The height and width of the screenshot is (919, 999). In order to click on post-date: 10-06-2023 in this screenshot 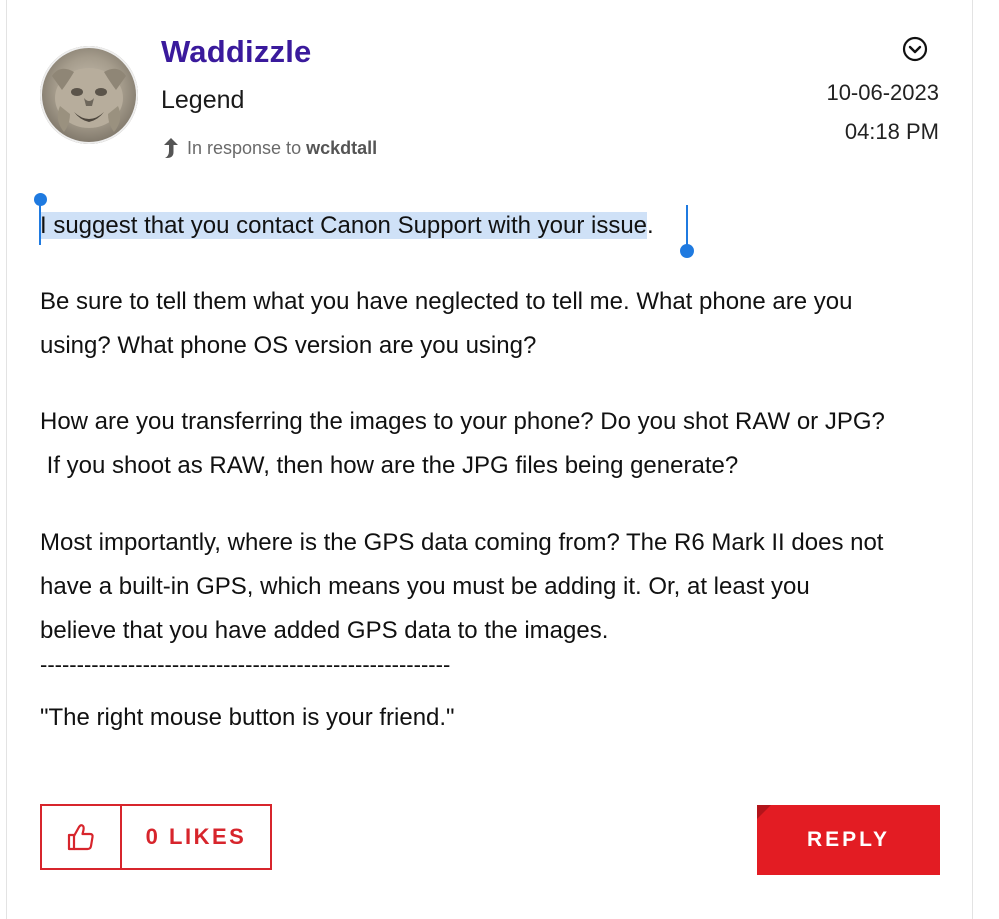, I will do `click(882, 92)`.